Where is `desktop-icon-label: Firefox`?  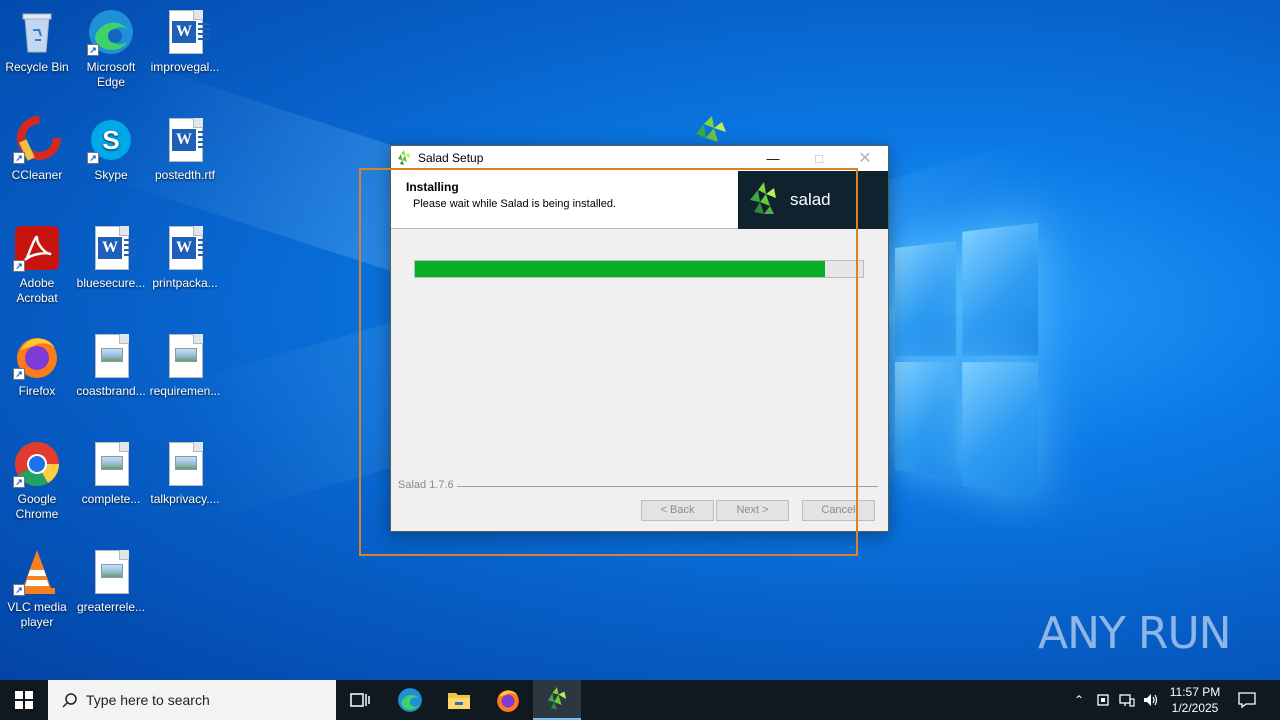 desktop-icon-label: Firefox is located at coordinates (37, 391).